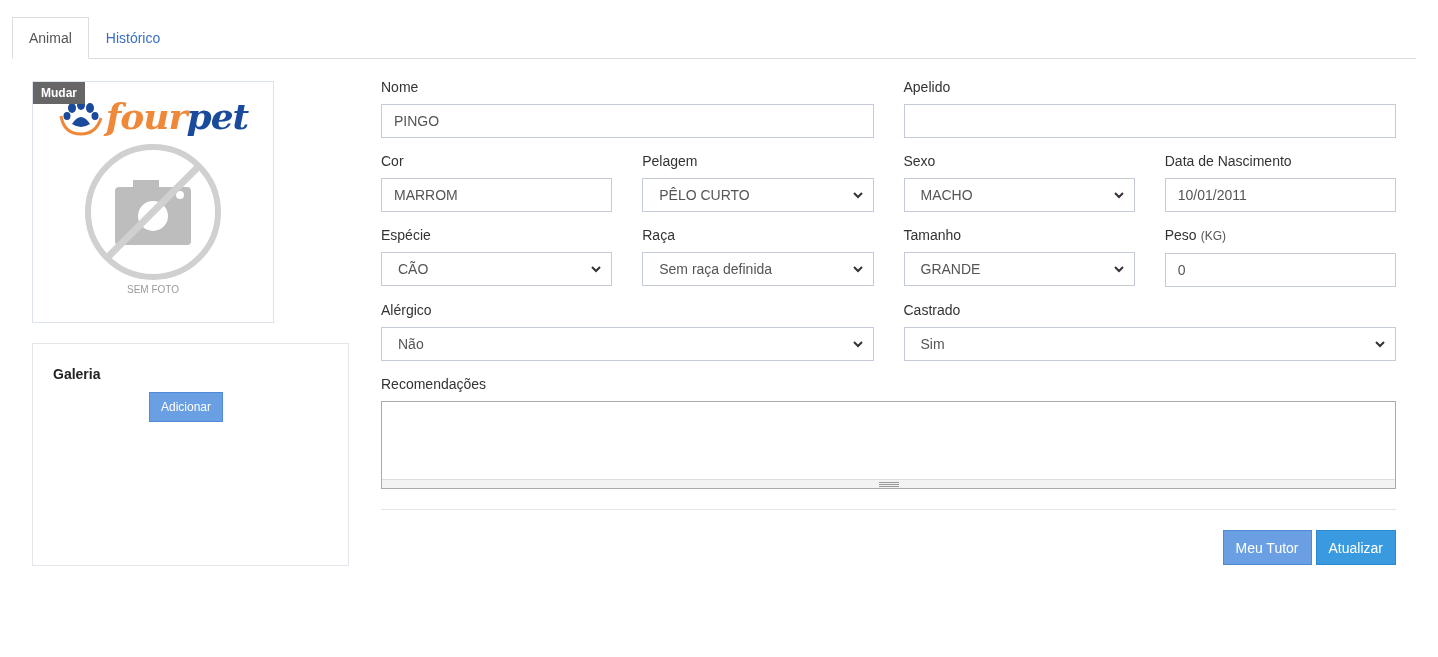 This screenshot has height=657, width=1438. I want to click on field-label: Data de Nascimento, so click(1228, 161).